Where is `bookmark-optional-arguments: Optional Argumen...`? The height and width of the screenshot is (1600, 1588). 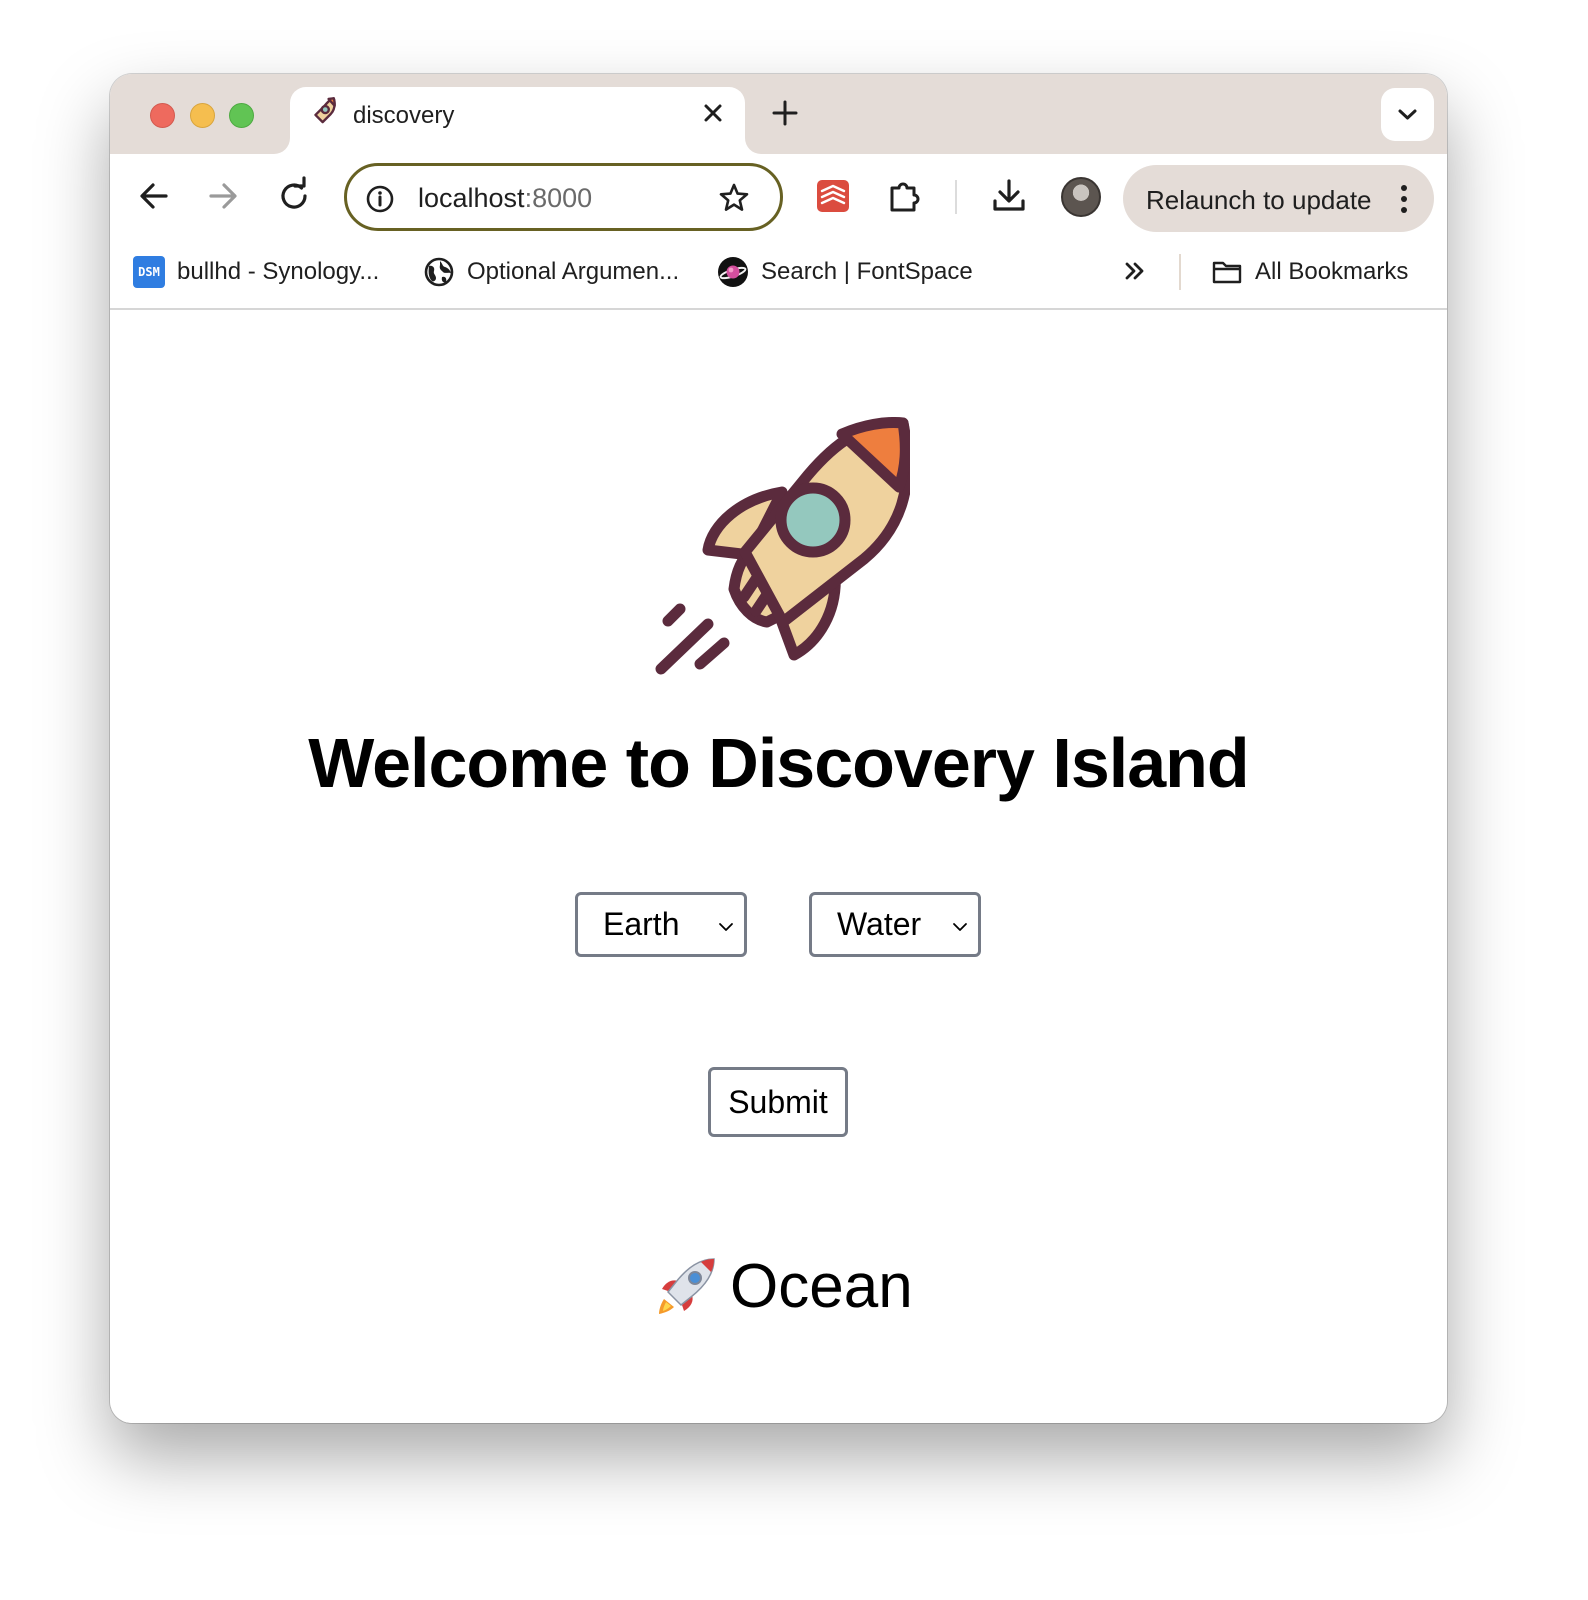
bookmark-optional-arguments: Optional Argumen... is located at coordinates (551, 272).